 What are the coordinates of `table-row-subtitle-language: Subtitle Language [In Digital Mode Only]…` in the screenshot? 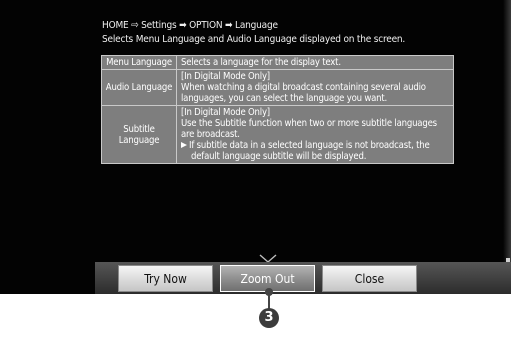 It's located at (277, 134).